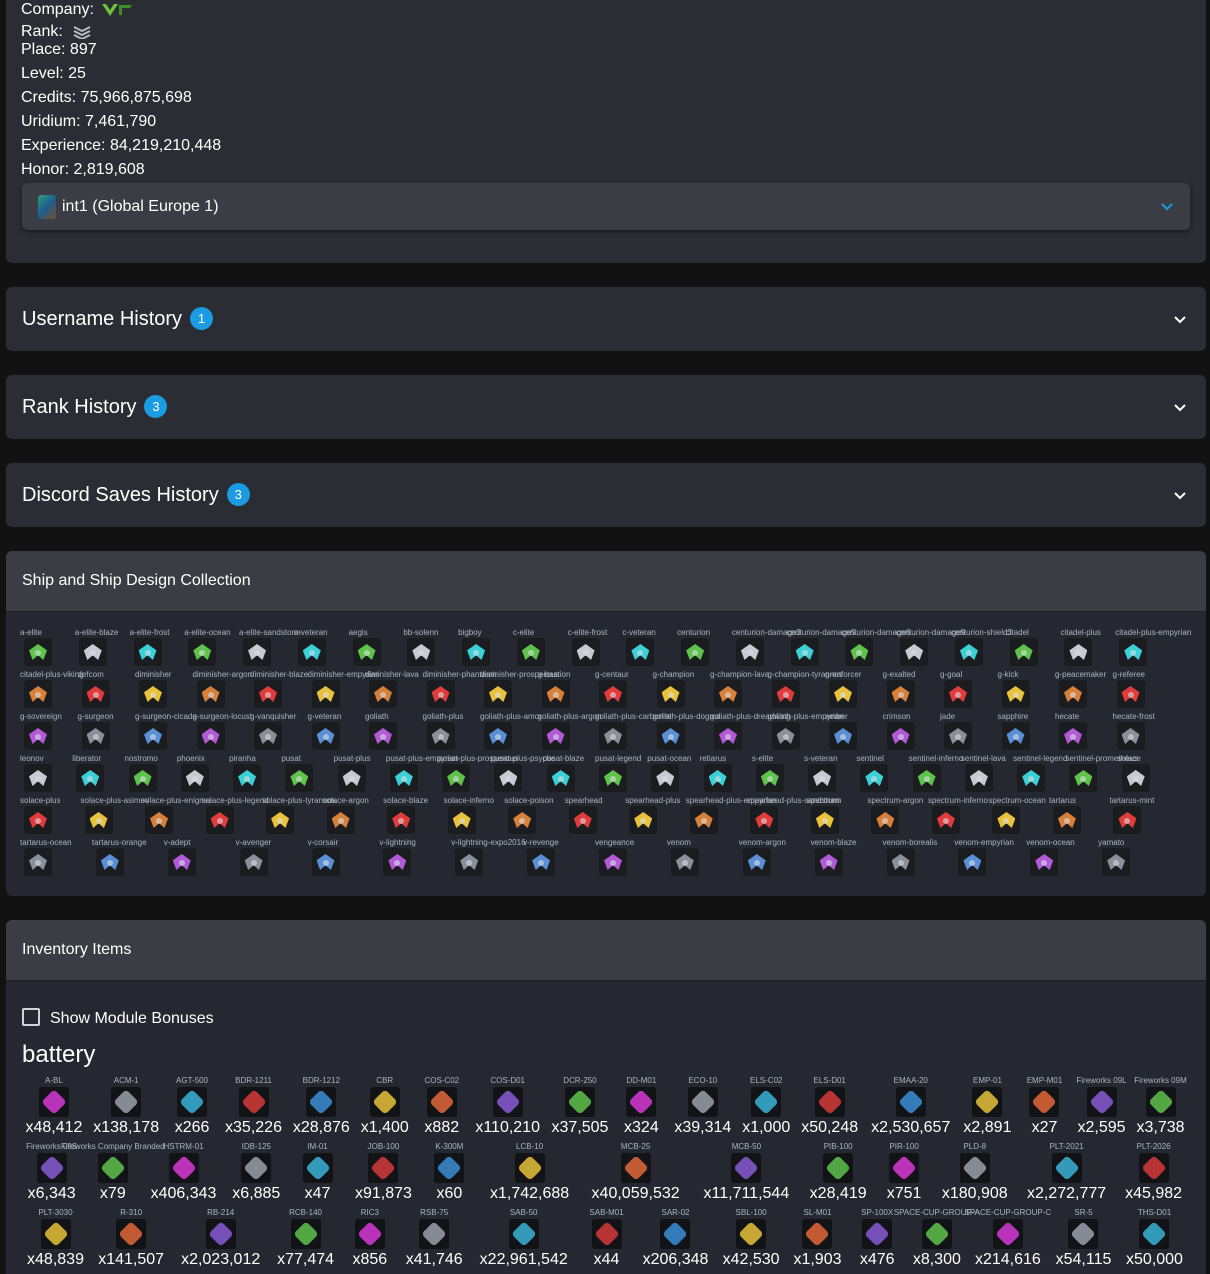 This screenshot has height=1274, width=1210. I want to click on username-history-accordion: Username History 1, so click(606, 319).